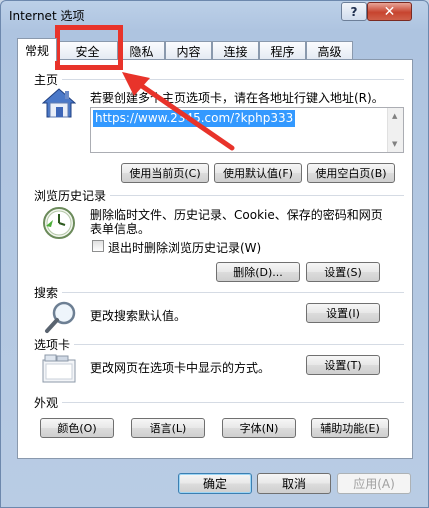 Image resolution: width=429 pixels, height=508 pixels. Describe the element at coordinates (389, 11) in the screenshot. I see `close-button: ✕` at that location.